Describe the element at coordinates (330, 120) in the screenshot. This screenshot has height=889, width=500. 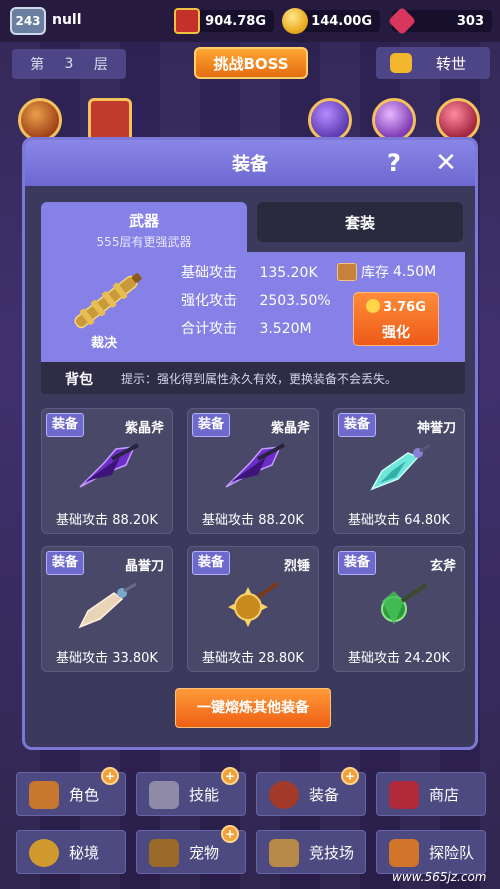
I see `event-icon` at that location.